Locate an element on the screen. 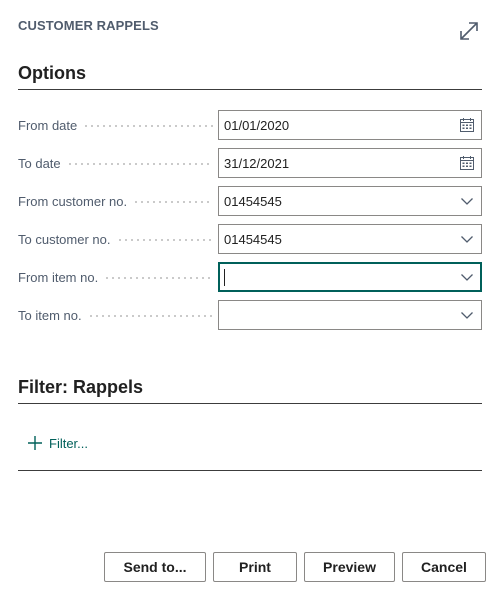 This screenshot has width=500, height=595. to-customer-label: To customer no. is located at coordinates (115, 239).